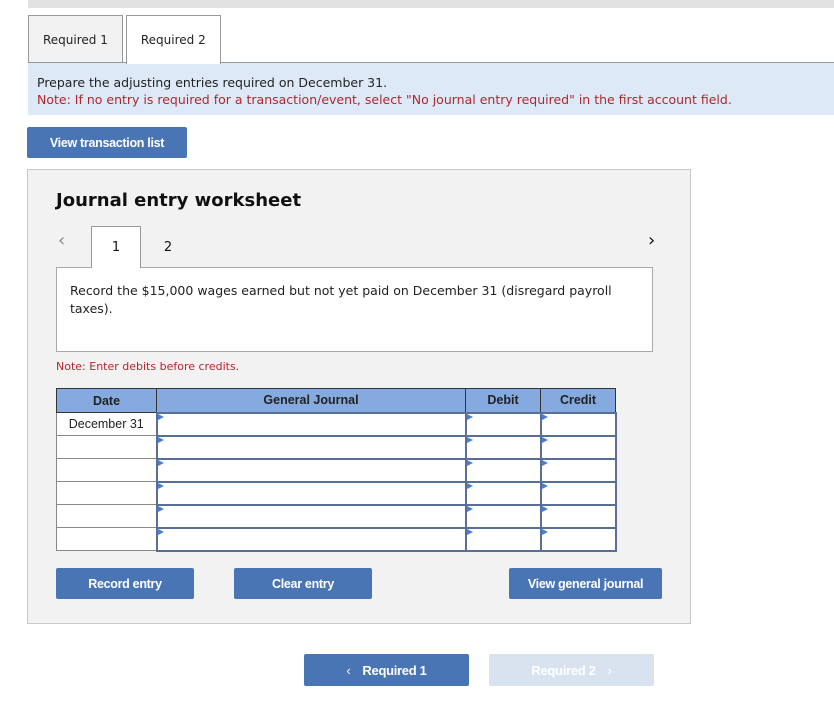 This screenshot has width=834, height=726. What do you see at coordinates (125, 583) in the screenshot?
I see `record-entry-button: Record entry` at bounding box center [125, 583].